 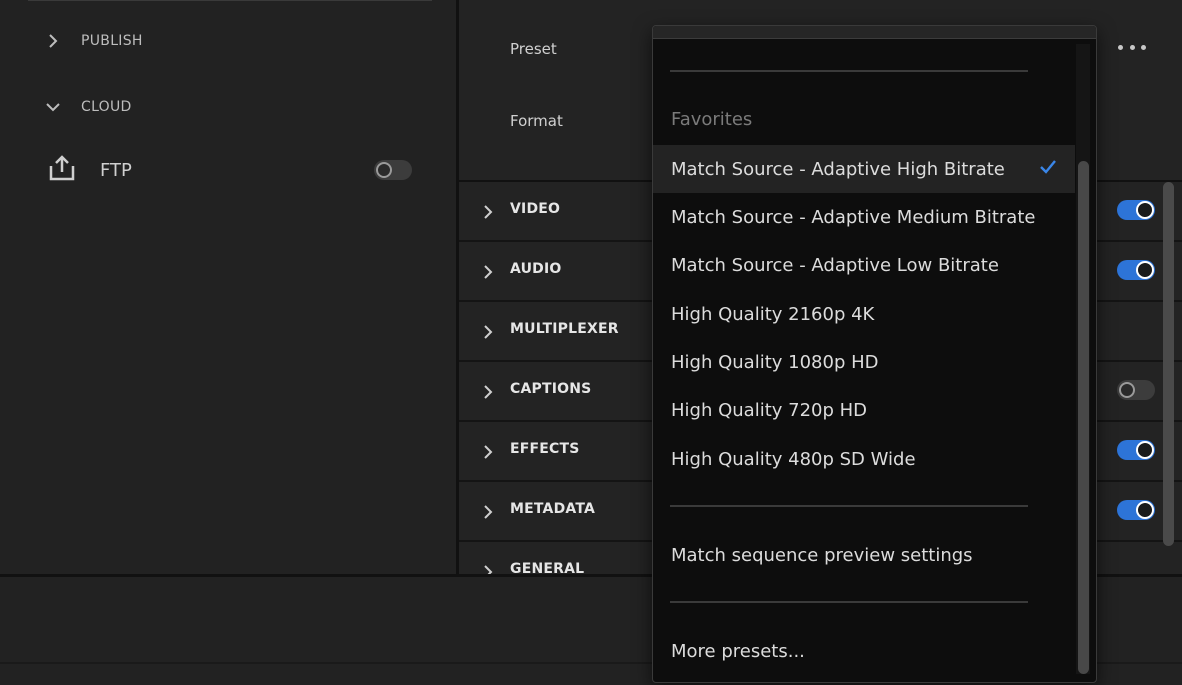 I want to click on menu-item-label: Match Source - Adaptive Medium Bitrate, so click(x=853, y=217).